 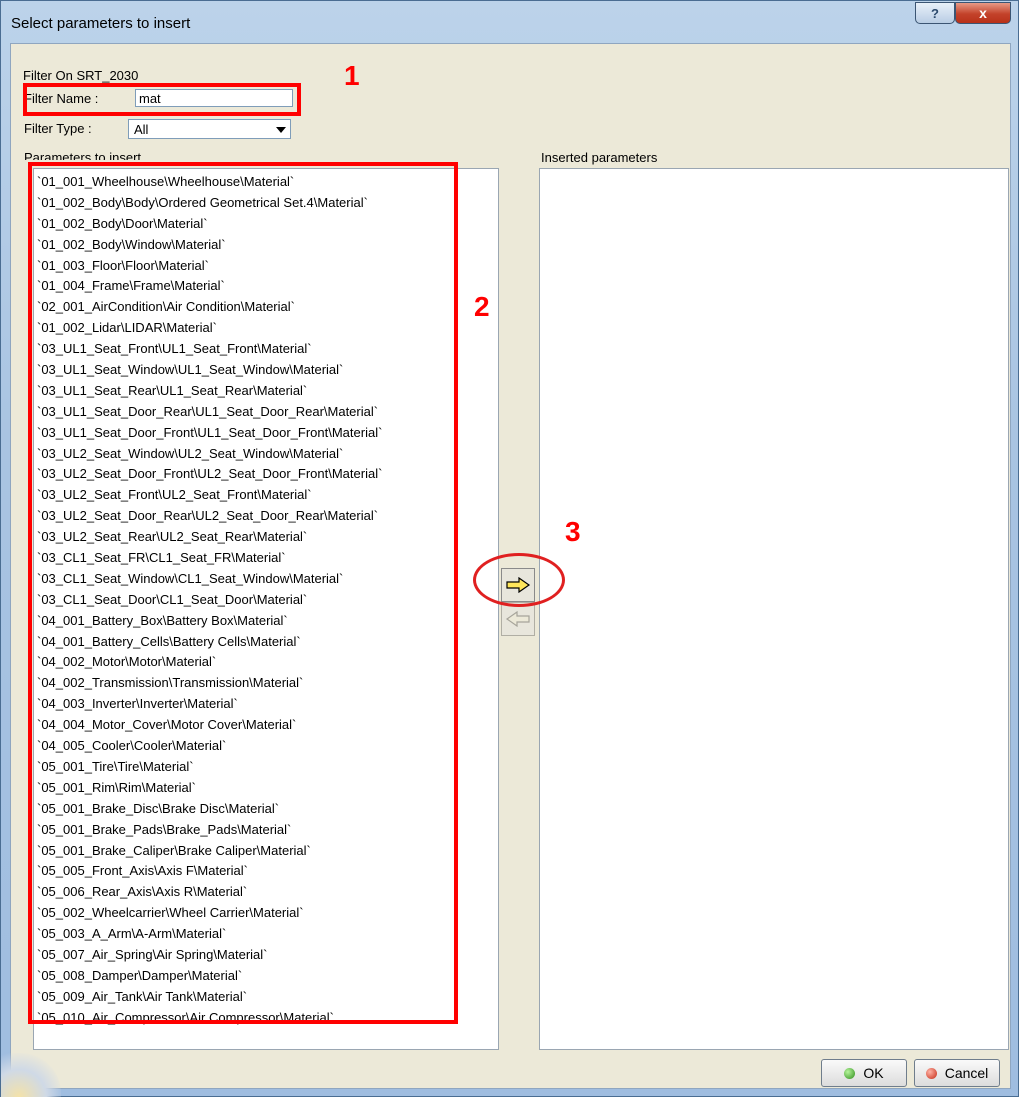 I want to click on close-button: x, so click(x=983, y=13).